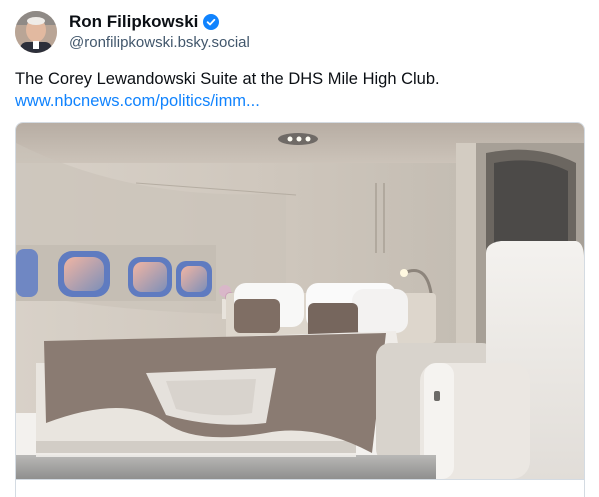 This screenshot has height=497, width=599. Describe the element at coordinates (211, 22) in the screenshot. I see `verified-badge-icon` at that location.